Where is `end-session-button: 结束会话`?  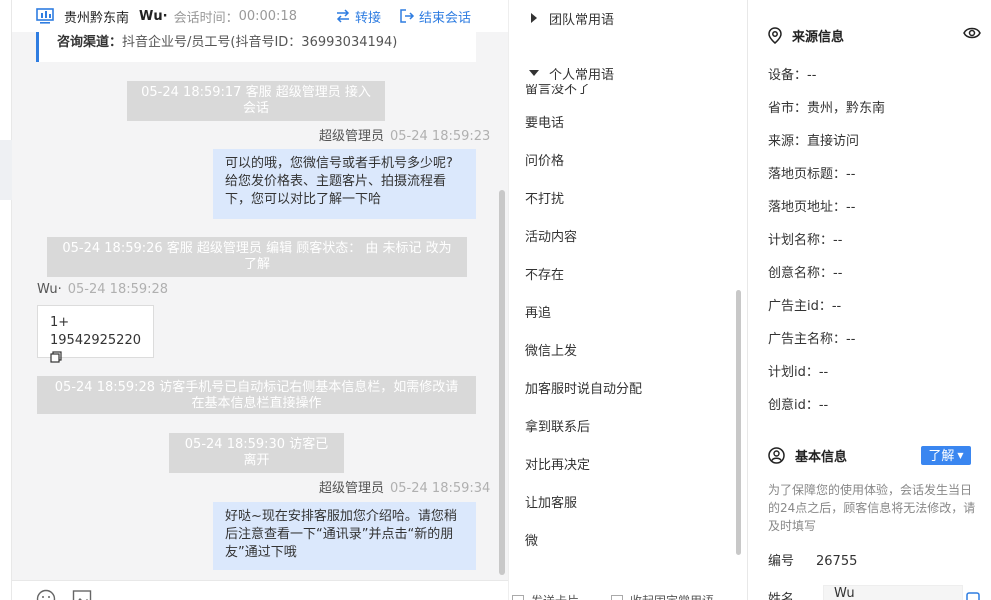
end-session-button: 结束会话 is located at coordinates (435, 16).